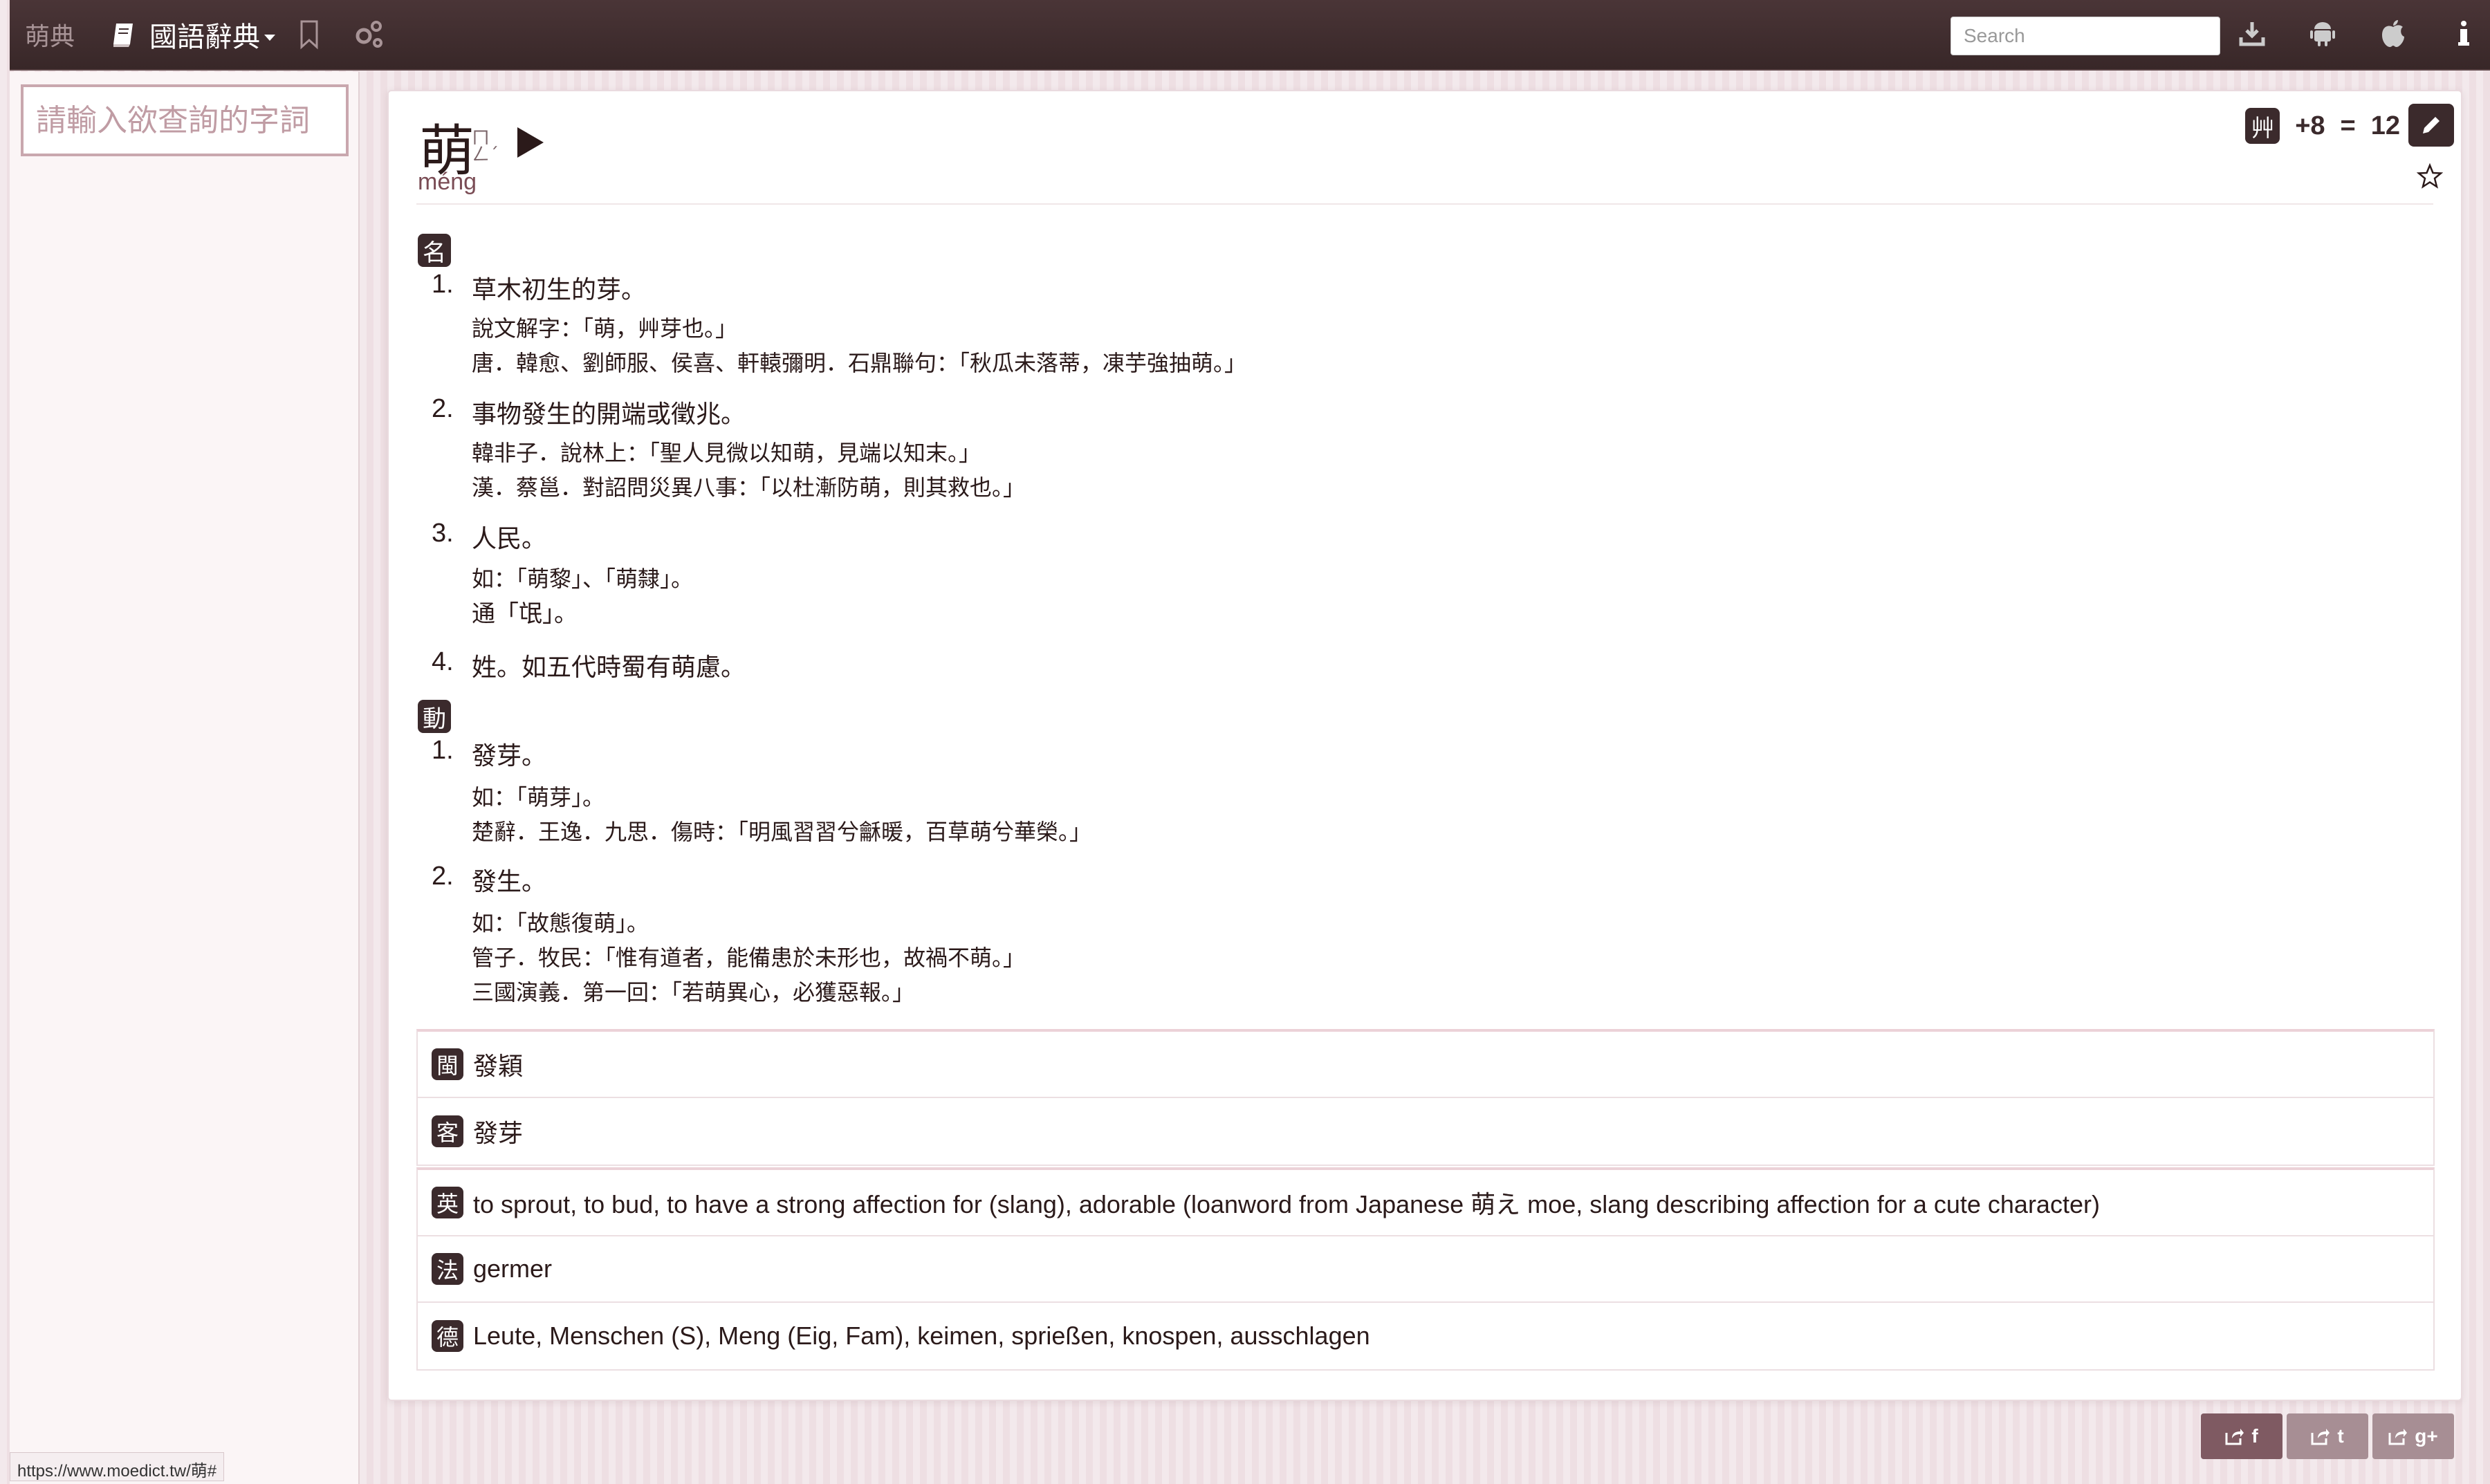 This screenshot has height=1484, width=2490. What do you see at coordinates (309, 34) in the screenshot?
I see `bookmark-icon` at bounding box center [309, 34].